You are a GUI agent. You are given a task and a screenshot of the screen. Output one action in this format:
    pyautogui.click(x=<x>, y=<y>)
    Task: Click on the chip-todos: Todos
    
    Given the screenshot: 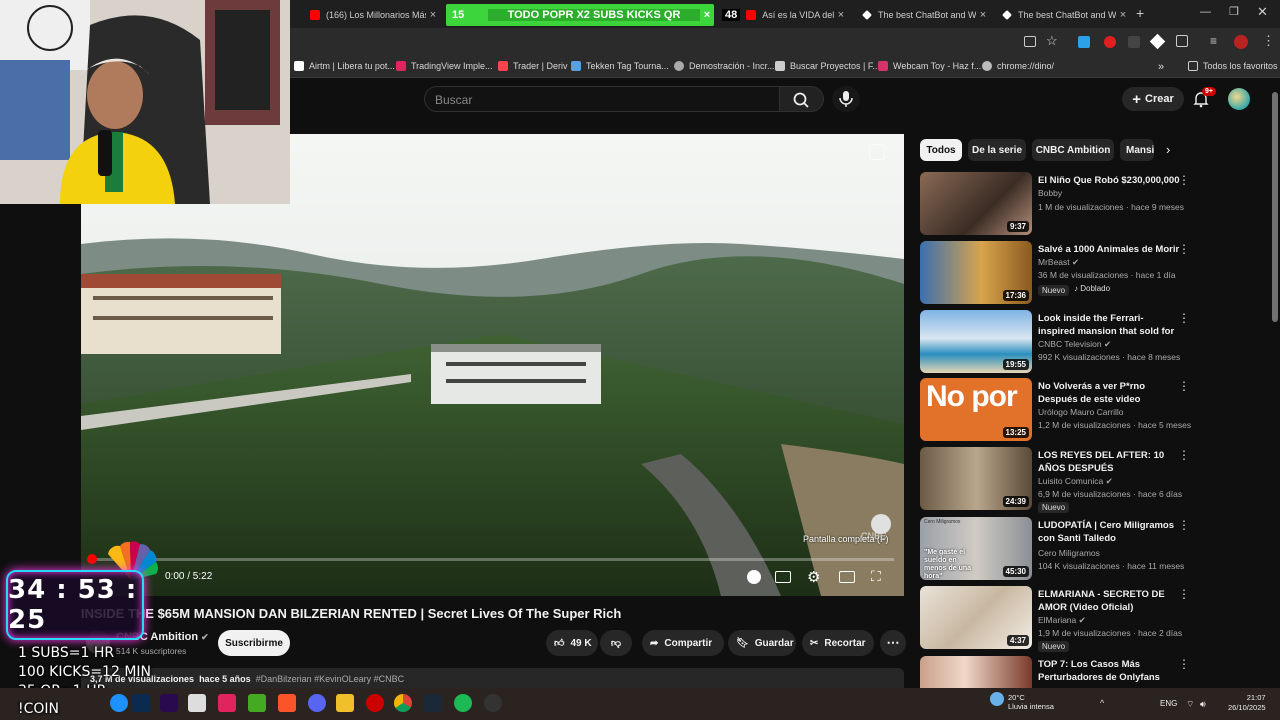 What is the action you would take?
    pyautogui.click(x=941, y=150)
    